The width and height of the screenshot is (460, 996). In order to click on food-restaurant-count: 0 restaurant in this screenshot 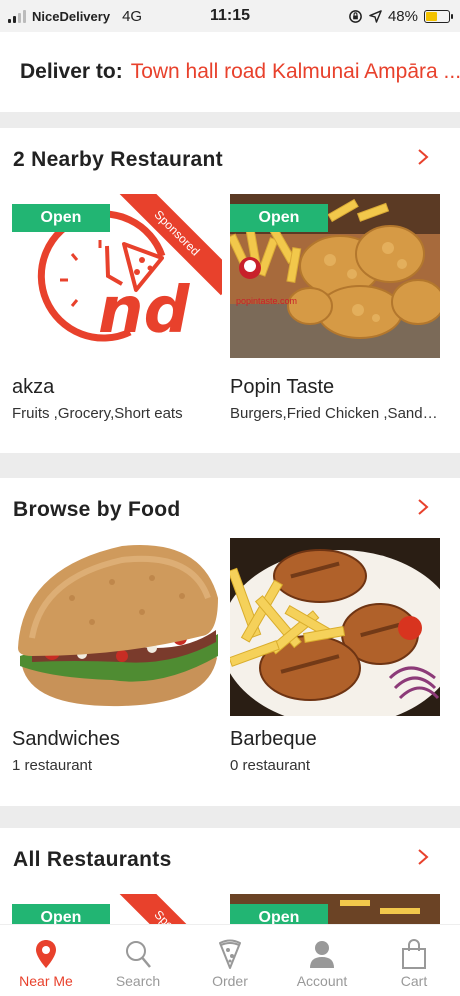, I will do `click(270, 765)`.